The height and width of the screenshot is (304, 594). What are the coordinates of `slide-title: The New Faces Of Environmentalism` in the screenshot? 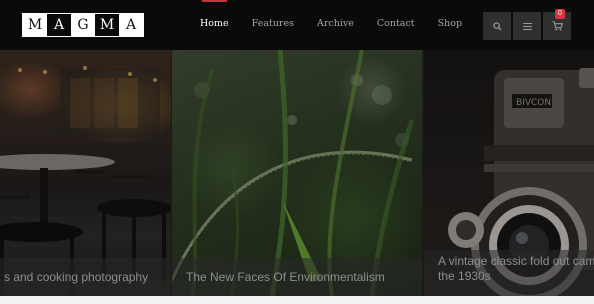 It's located at (297, 277).